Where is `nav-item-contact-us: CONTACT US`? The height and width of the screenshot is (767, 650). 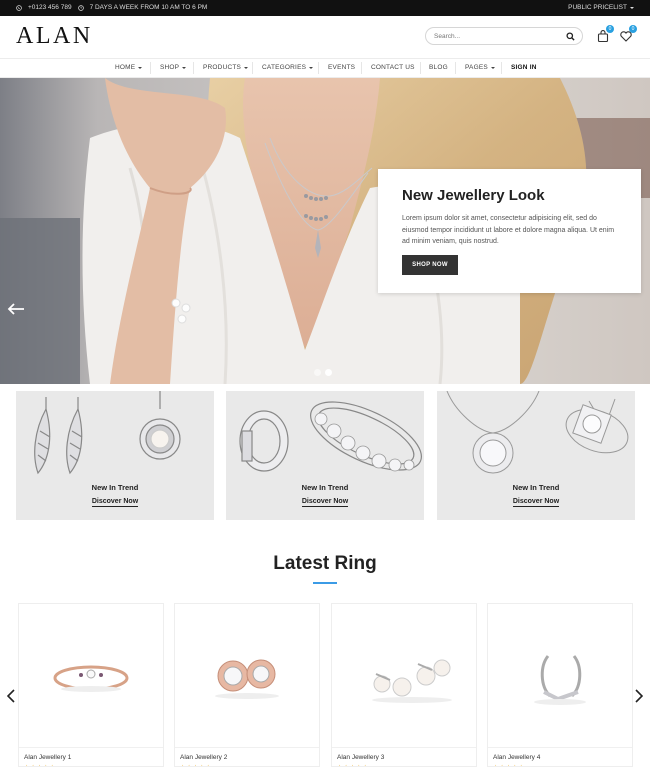
nav-item-contact-us: CONTACT US is located at coordinates (393, 67).